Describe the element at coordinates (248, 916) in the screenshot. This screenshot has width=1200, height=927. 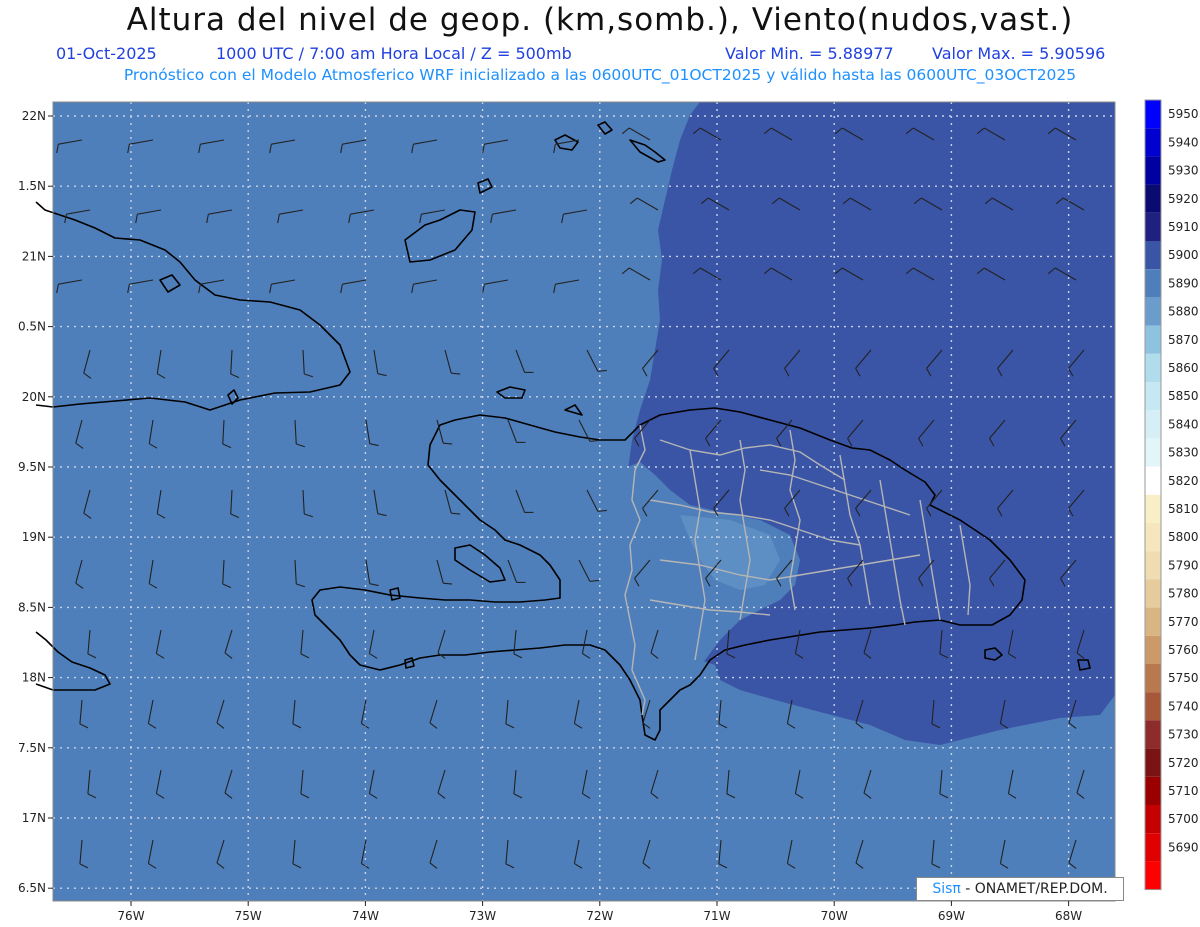
I see `lon-label-1: 75W` at that location.